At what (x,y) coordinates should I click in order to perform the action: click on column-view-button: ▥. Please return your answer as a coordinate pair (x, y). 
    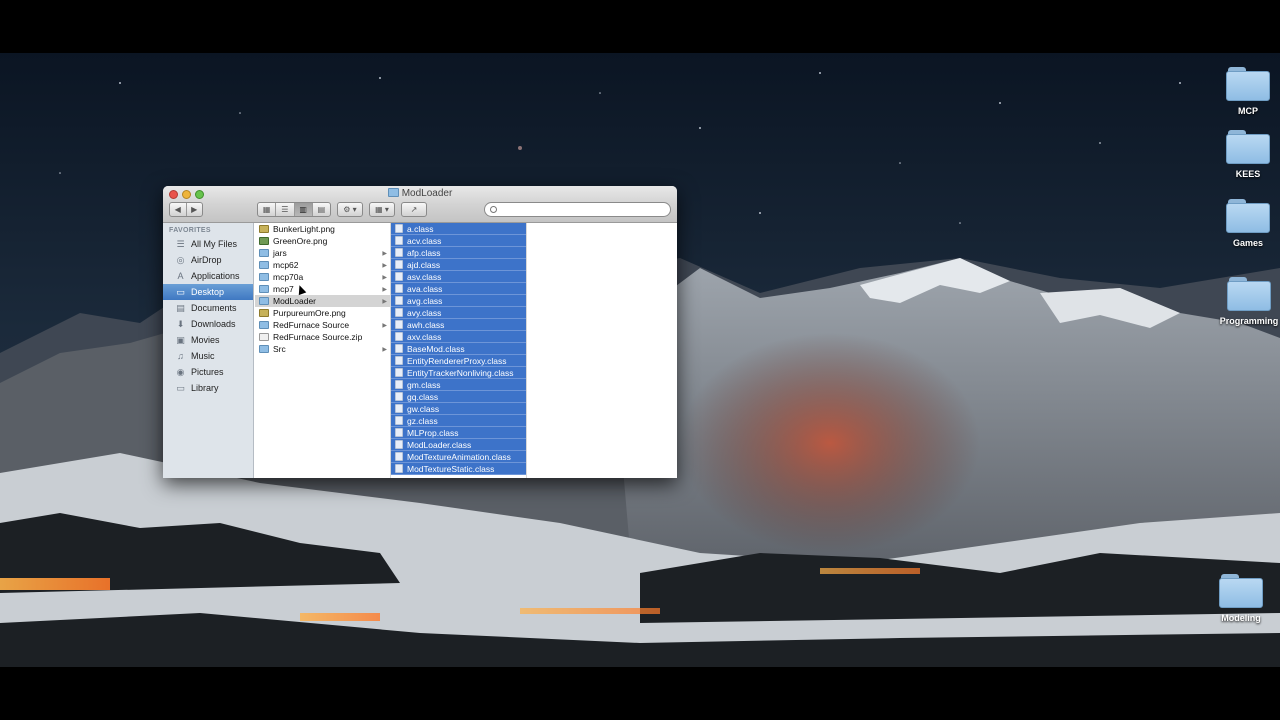
    Looking at the image, I should click on (303, 209).